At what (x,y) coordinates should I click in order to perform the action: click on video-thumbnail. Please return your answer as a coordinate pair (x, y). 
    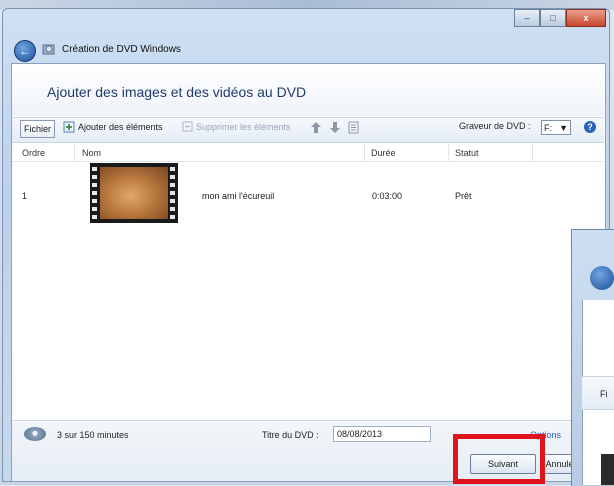
    Looking at the image, I should click on (134, 193).